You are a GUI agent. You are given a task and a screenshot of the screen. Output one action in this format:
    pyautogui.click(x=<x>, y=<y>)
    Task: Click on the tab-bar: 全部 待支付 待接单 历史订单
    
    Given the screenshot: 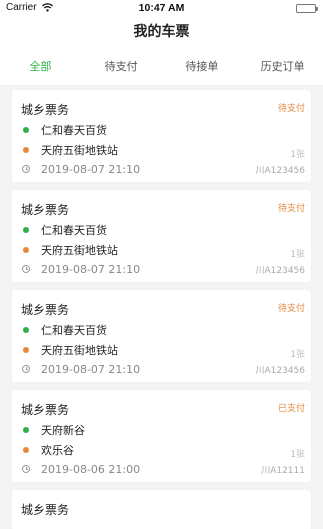 What is the action you would take?
    pyautogui.click(x=161, y=67)
    